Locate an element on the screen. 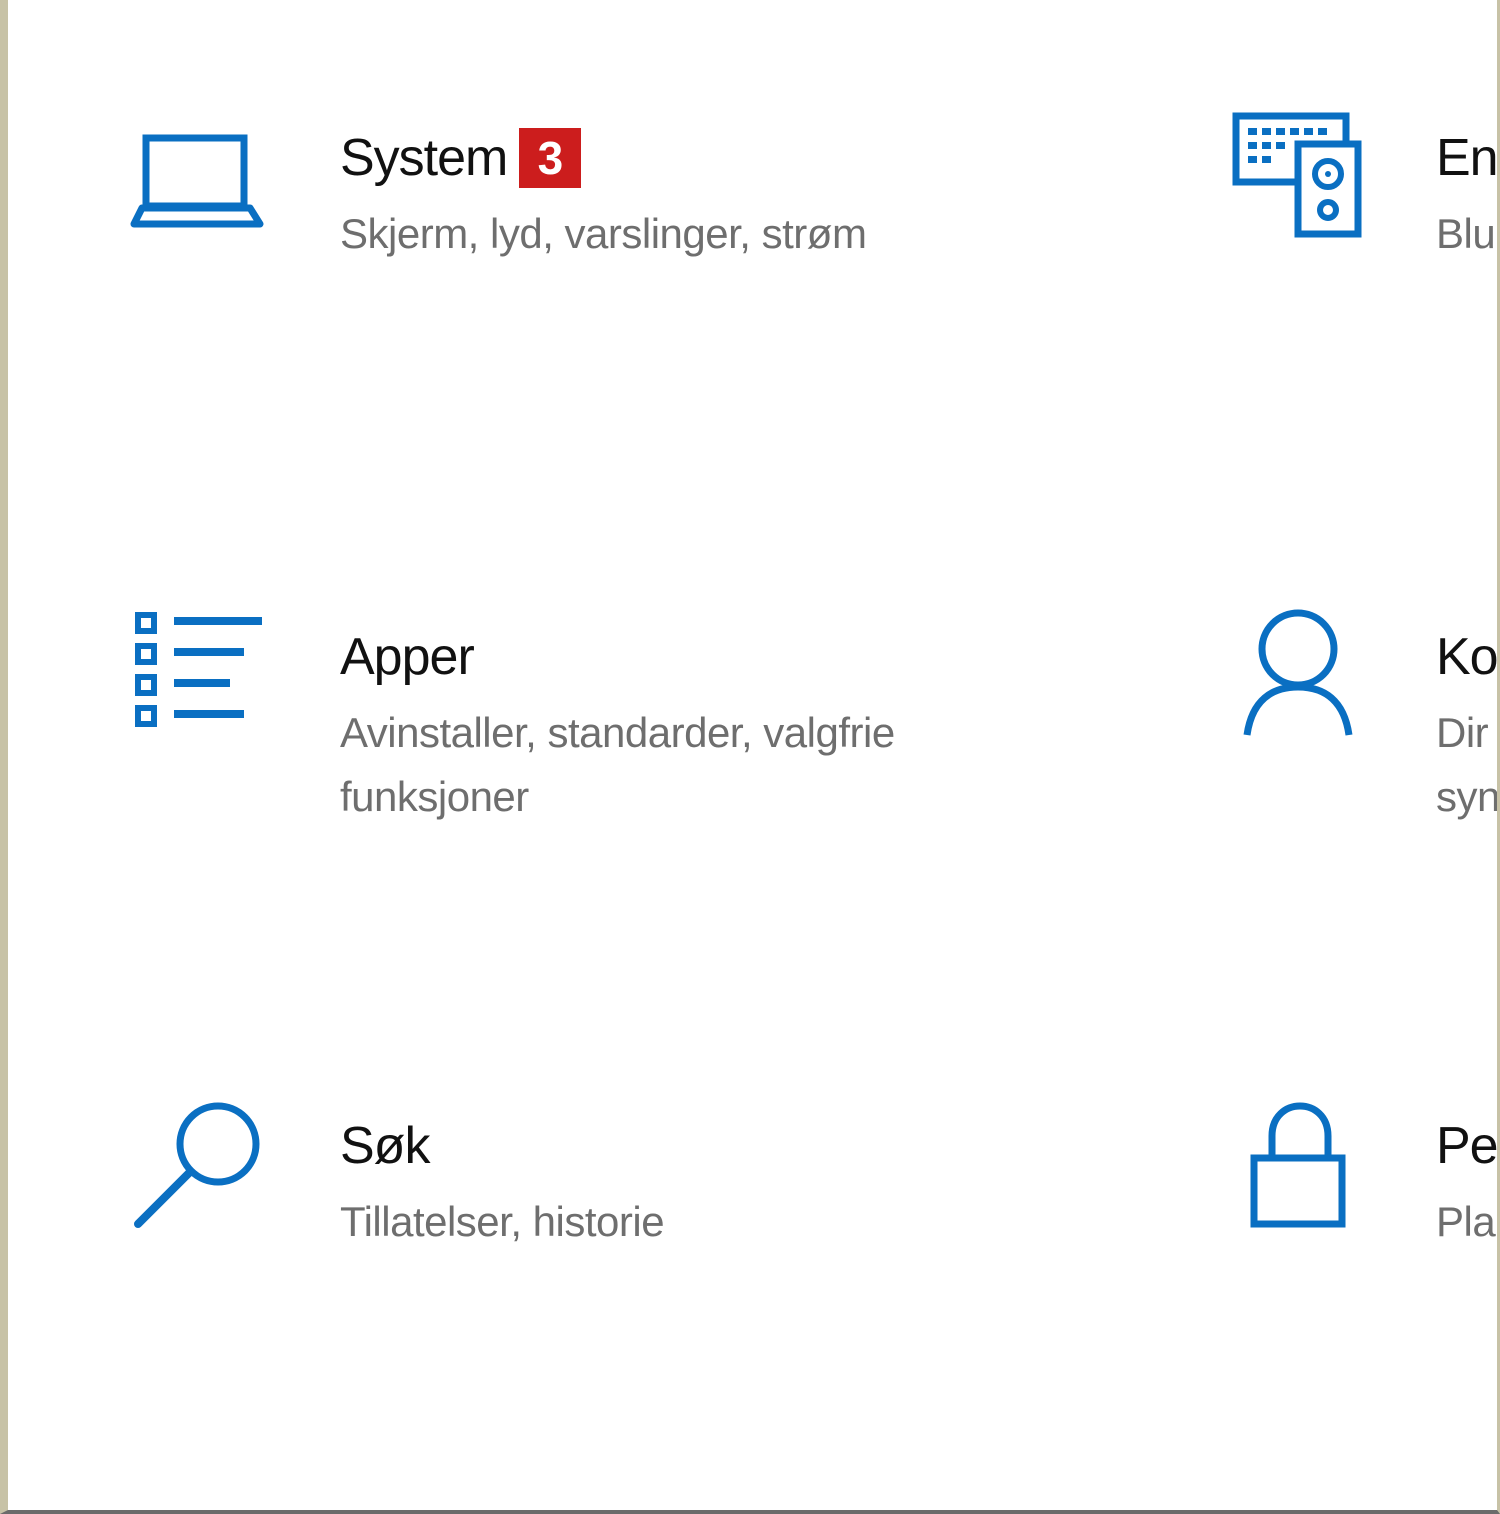 The width and height of the screenshot is (1500, 1514). tile-description: Tillatelser, historie is located at coordinates (502, 1221).